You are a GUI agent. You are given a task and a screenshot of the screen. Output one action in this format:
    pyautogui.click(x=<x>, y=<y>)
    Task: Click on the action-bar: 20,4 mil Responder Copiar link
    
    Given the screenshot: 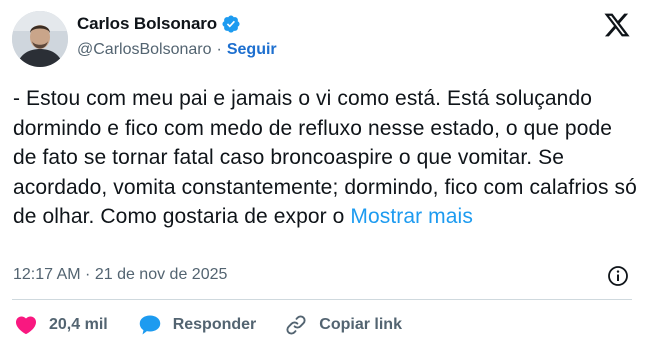 What is the action you would take?
    pyautogui.click(x=208, y=325)
    